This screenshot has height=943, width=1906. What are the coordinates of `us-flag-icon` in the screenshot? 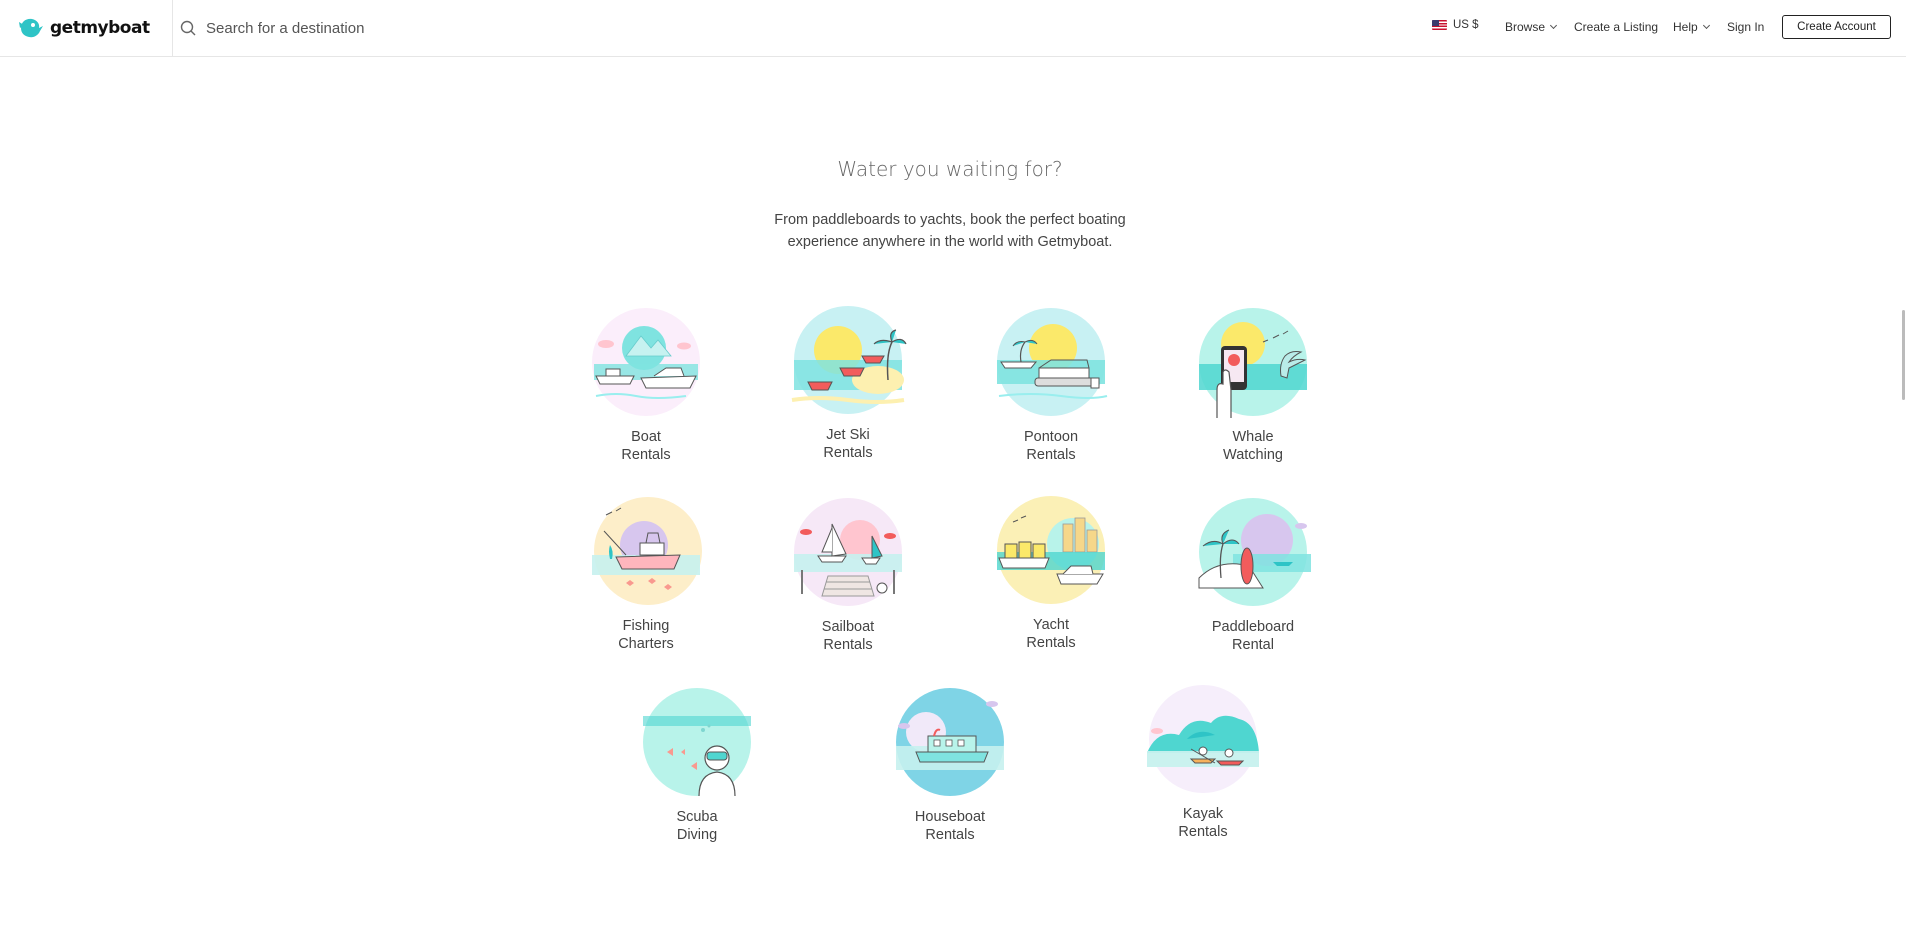 It's located at (1439, 25).